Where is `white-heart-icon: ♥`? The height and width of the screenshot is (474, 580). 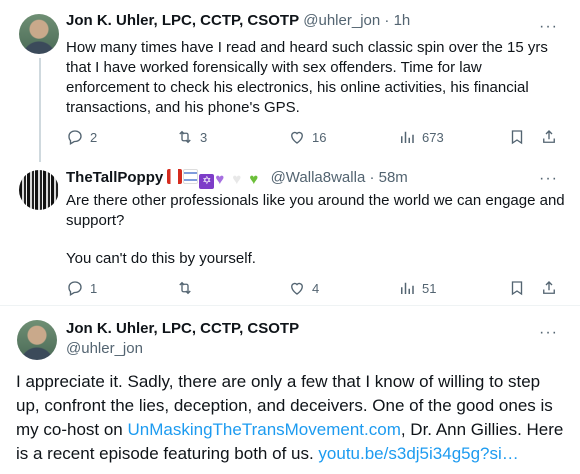 white-heart-icon: ♥ is located at coordinates (237, 179).